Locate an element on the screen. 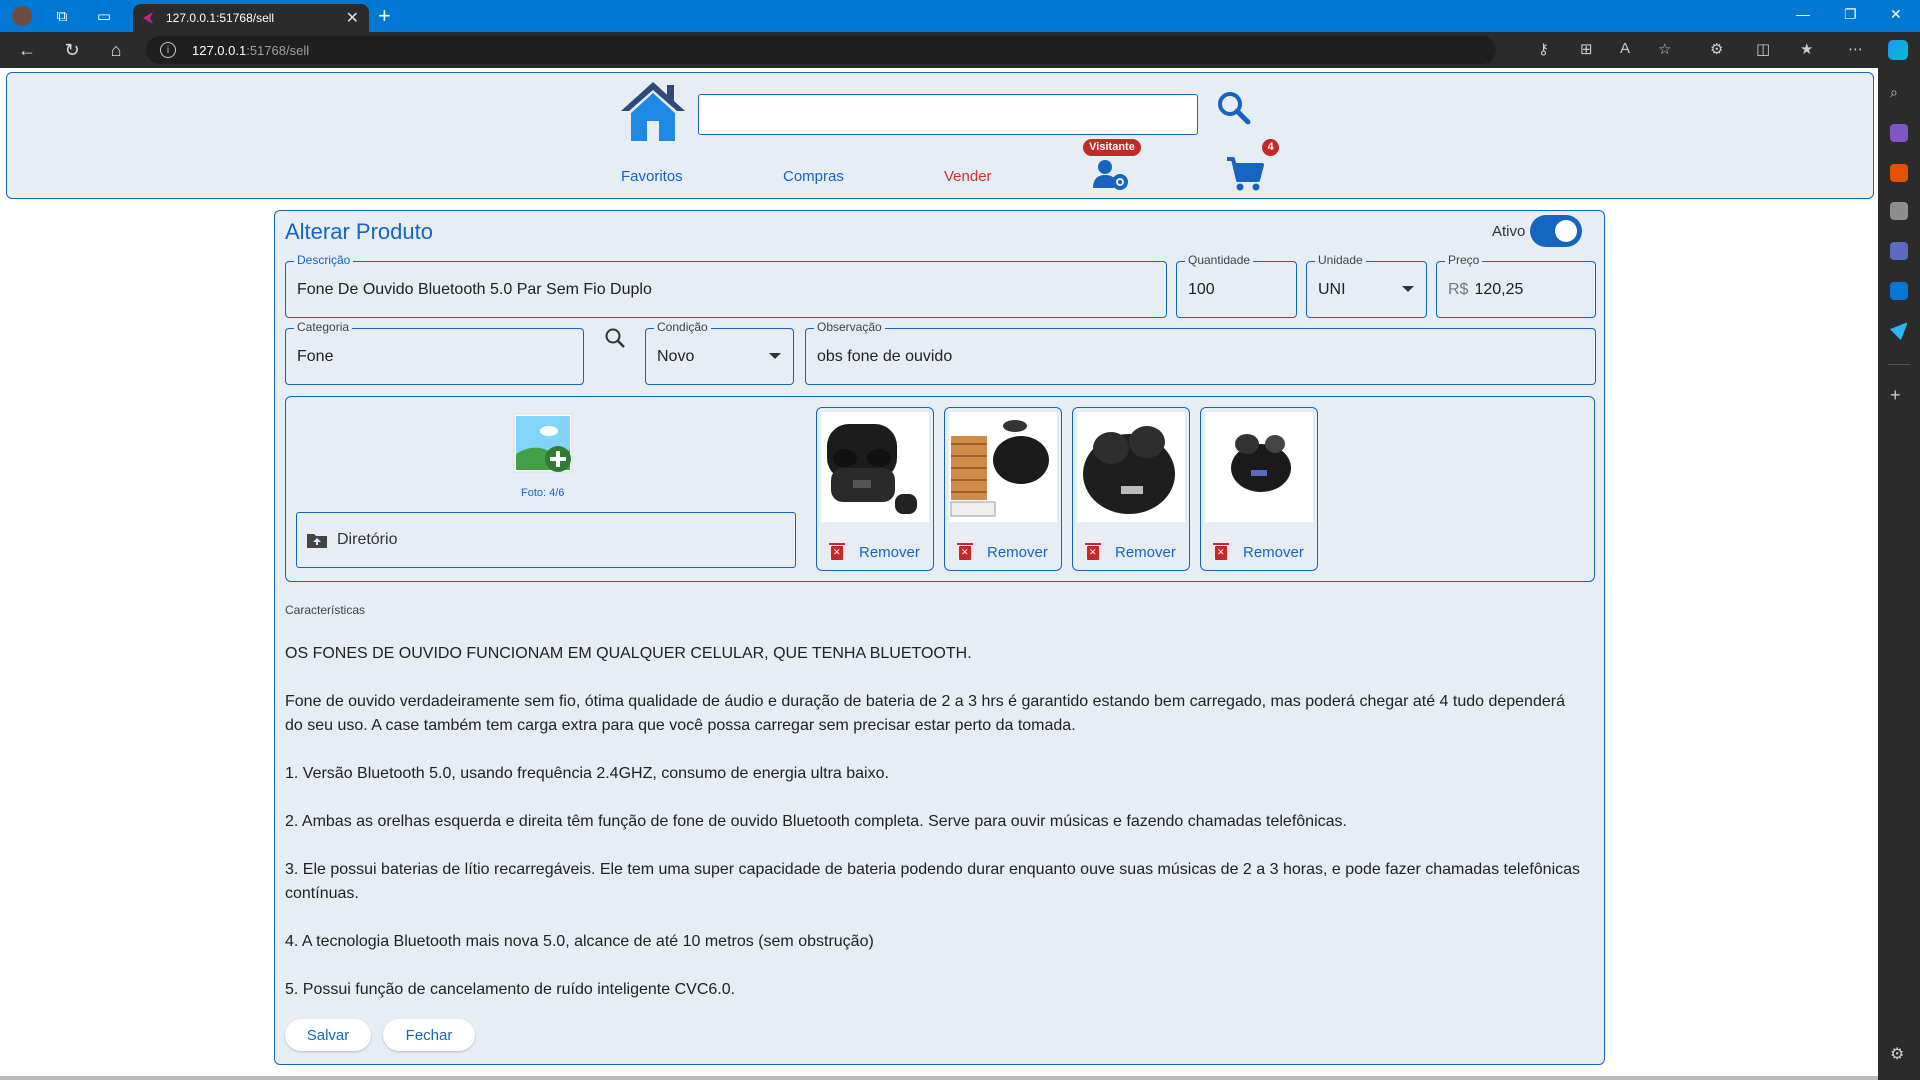 This screenshot has height=1080, width=1920. extensions-icon: ⚙ is located at coordinates (1716, 49).